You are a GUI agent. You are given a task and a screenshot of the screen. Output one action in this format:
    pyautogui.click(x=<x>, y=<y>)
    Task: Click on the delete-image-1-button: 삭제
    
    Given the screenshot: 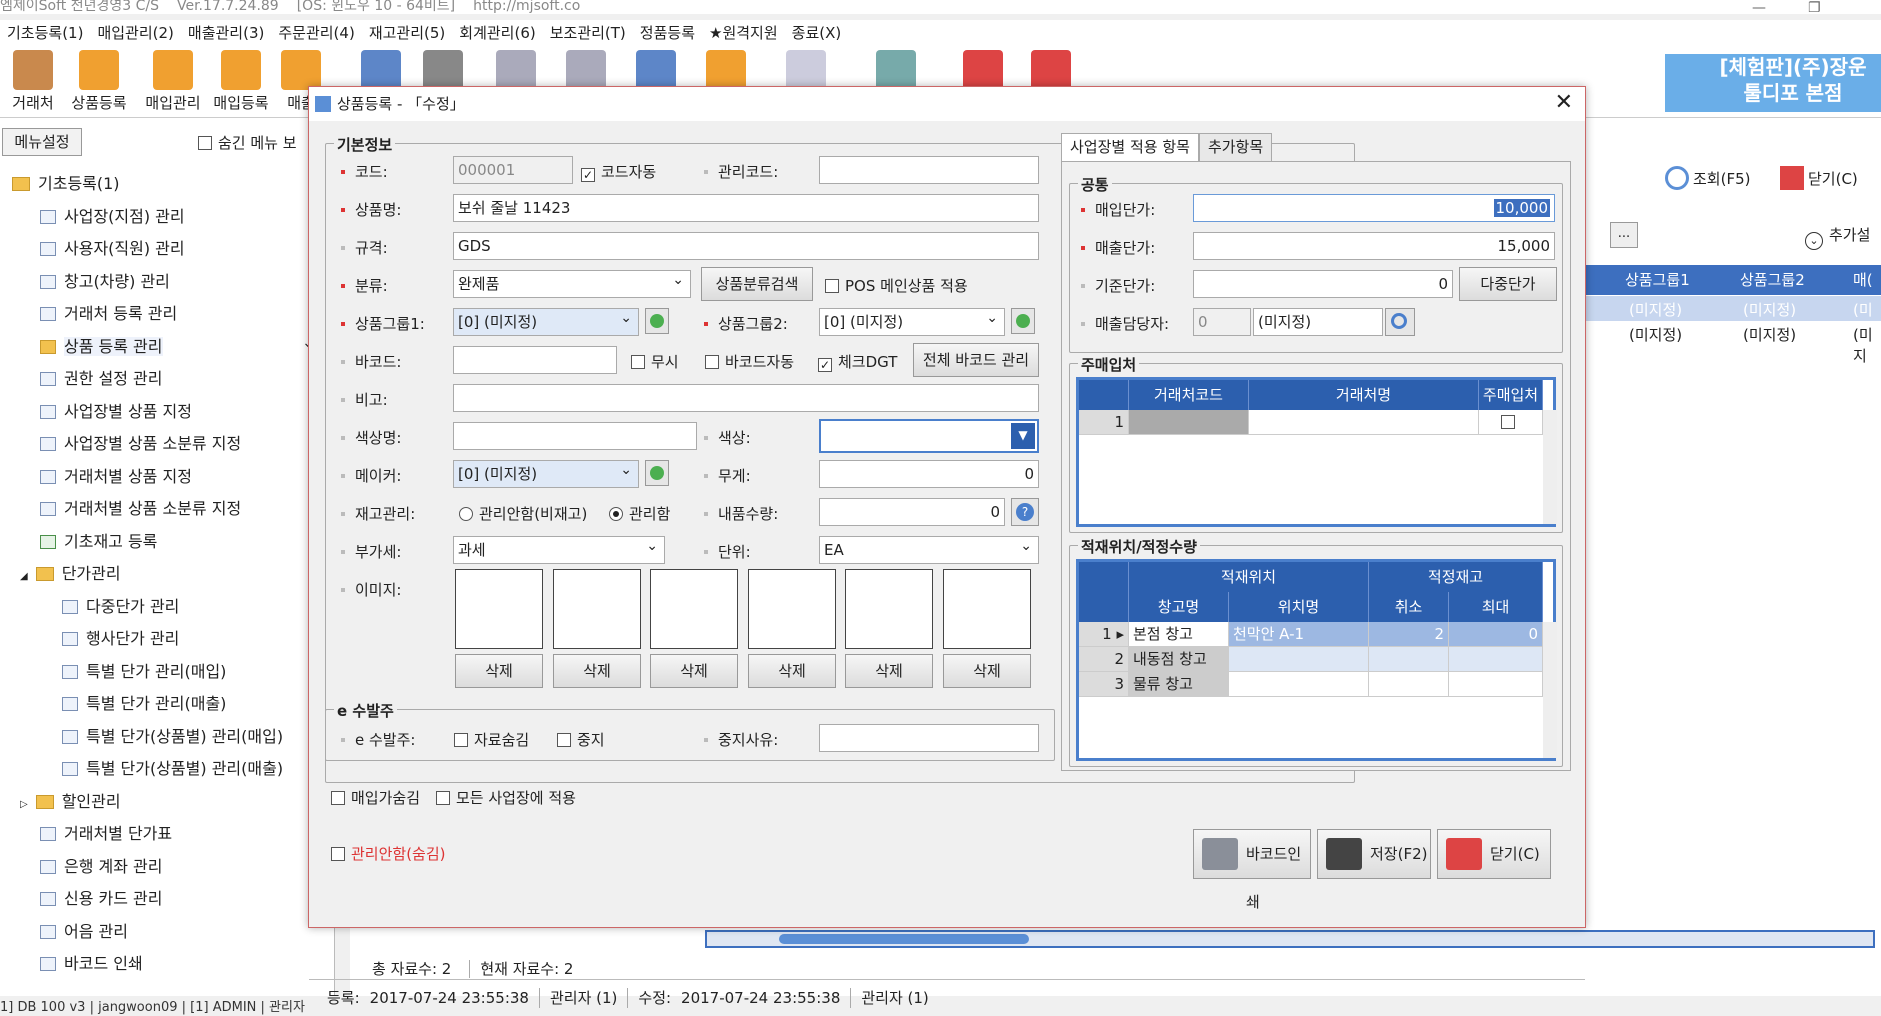 What is the action you would take?
    pyautogui.click(x=499, y=671)
    